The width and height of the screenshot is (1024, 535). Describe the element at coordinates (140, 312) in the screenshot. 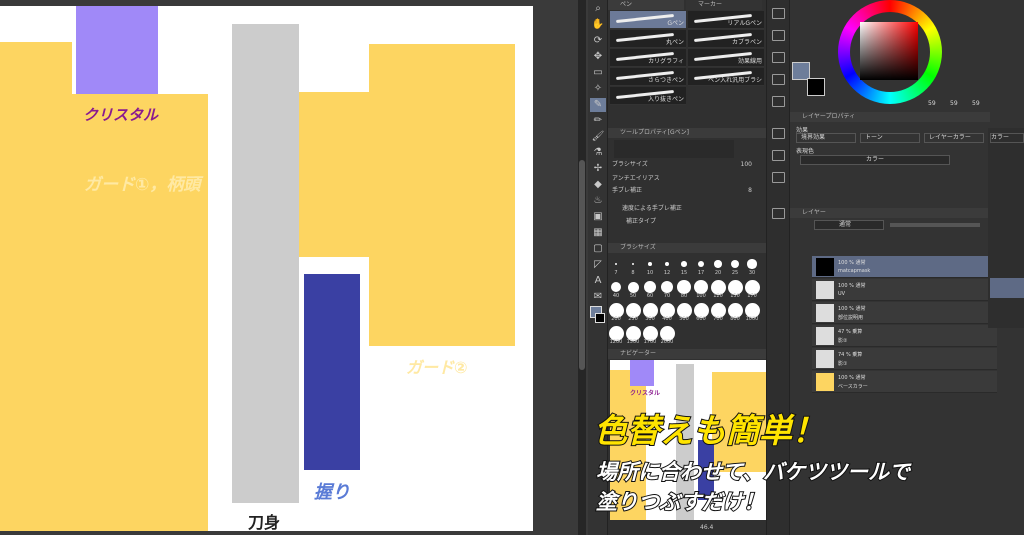

I see `guard1-center-block` at that location.